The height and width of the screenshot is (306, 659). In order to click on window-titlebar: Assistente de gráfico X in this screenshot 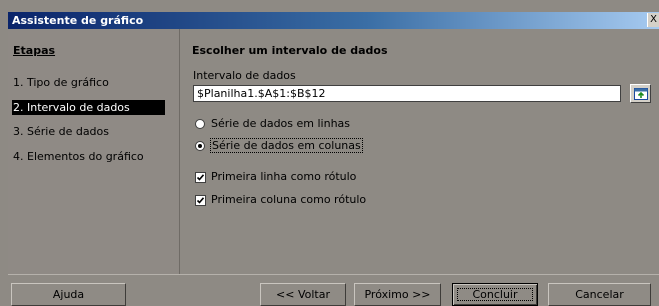, I will do `click(333, 20)`.